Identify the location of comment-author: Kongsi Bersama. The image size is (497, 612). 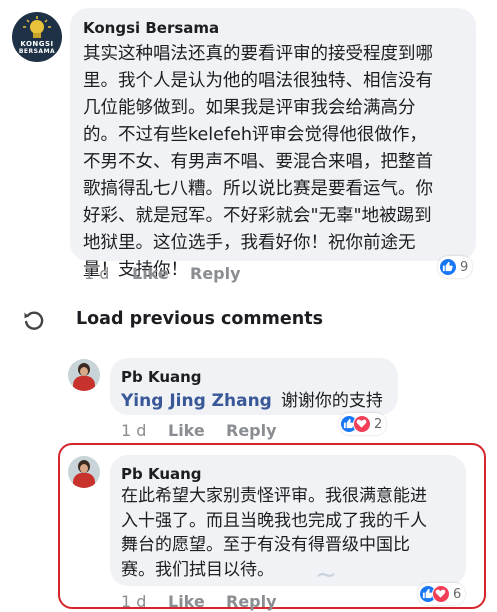
(151, 28).